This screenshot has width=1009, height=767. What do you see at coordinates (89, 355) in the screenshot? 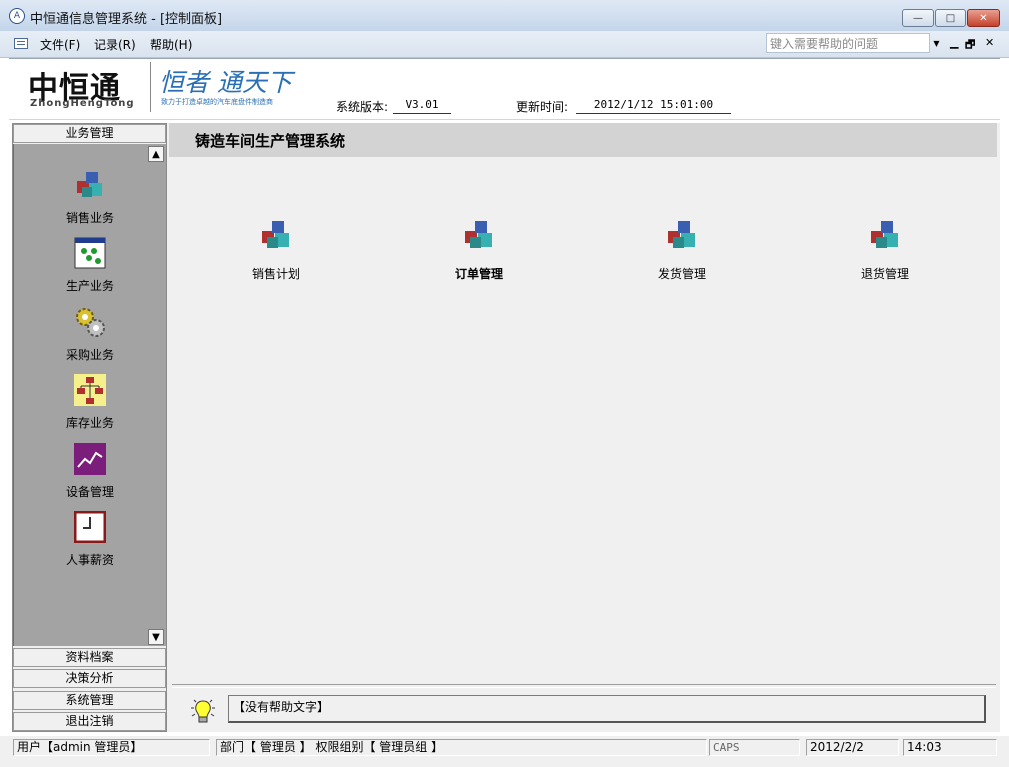
I see `sidebar-item-label: 采购业务` at bounding box center [89, 355].